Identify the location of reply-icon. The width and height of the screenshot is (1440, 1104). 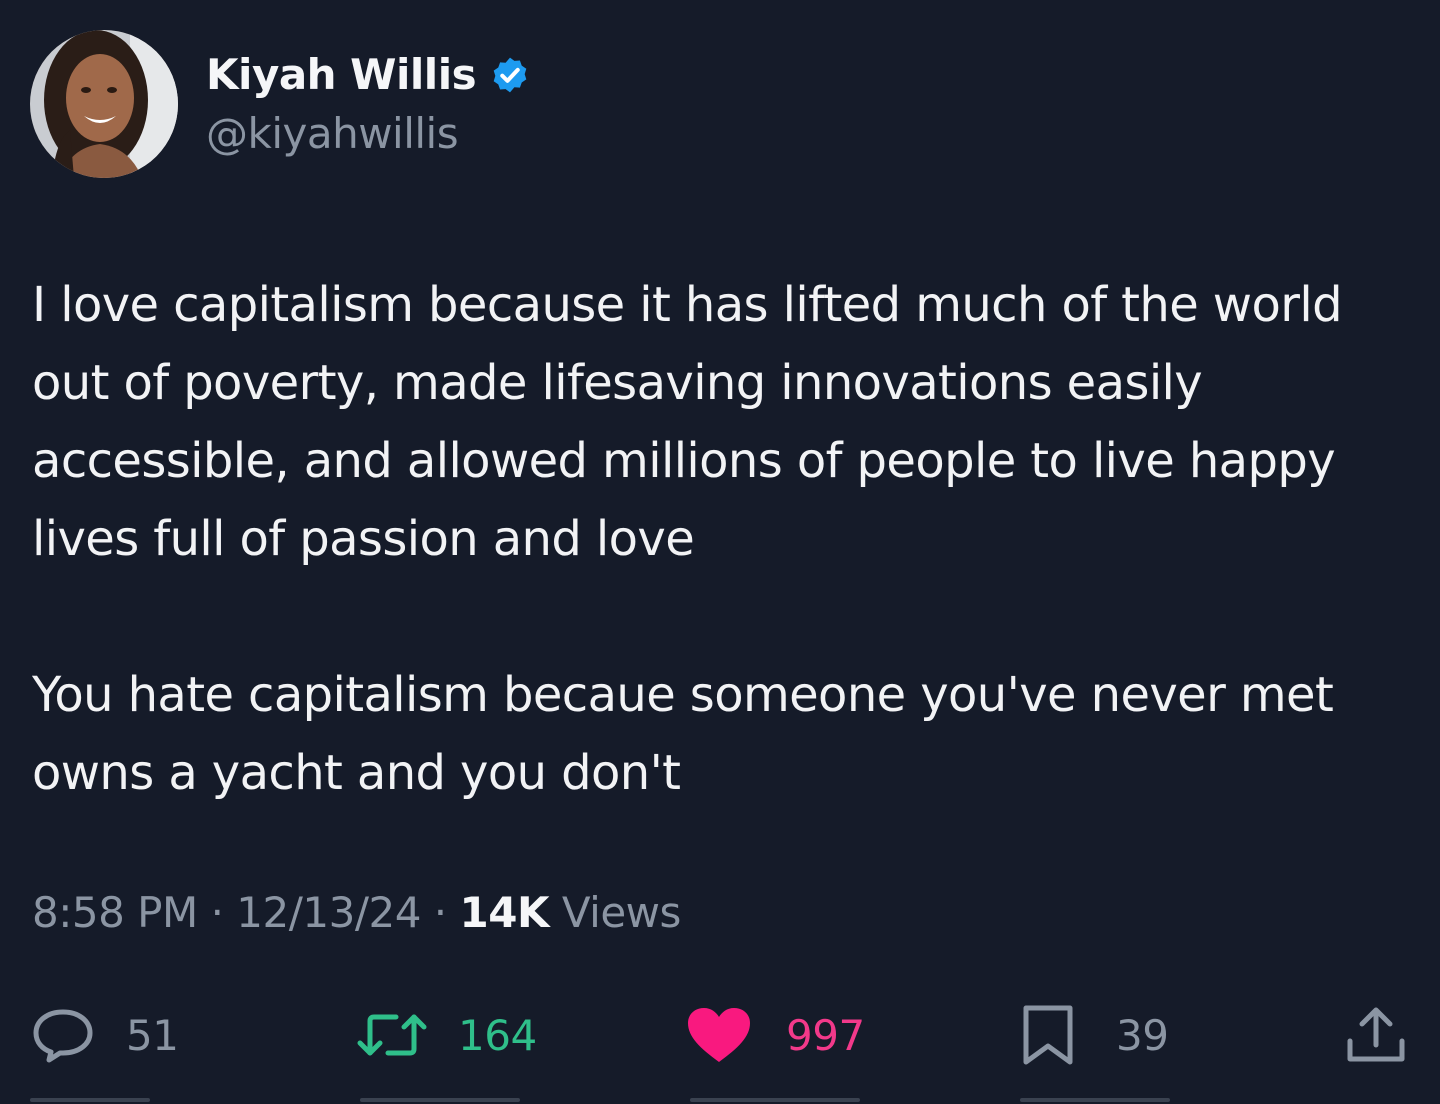
(63, 1036).